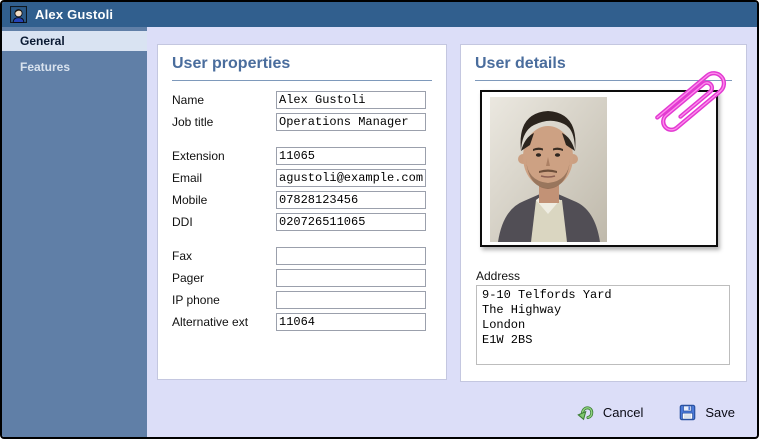 The image size is (759, 439). Describe the element at coordinates (198, 156) in the screenshot. I see `field-label-extension: Extension` at that location.